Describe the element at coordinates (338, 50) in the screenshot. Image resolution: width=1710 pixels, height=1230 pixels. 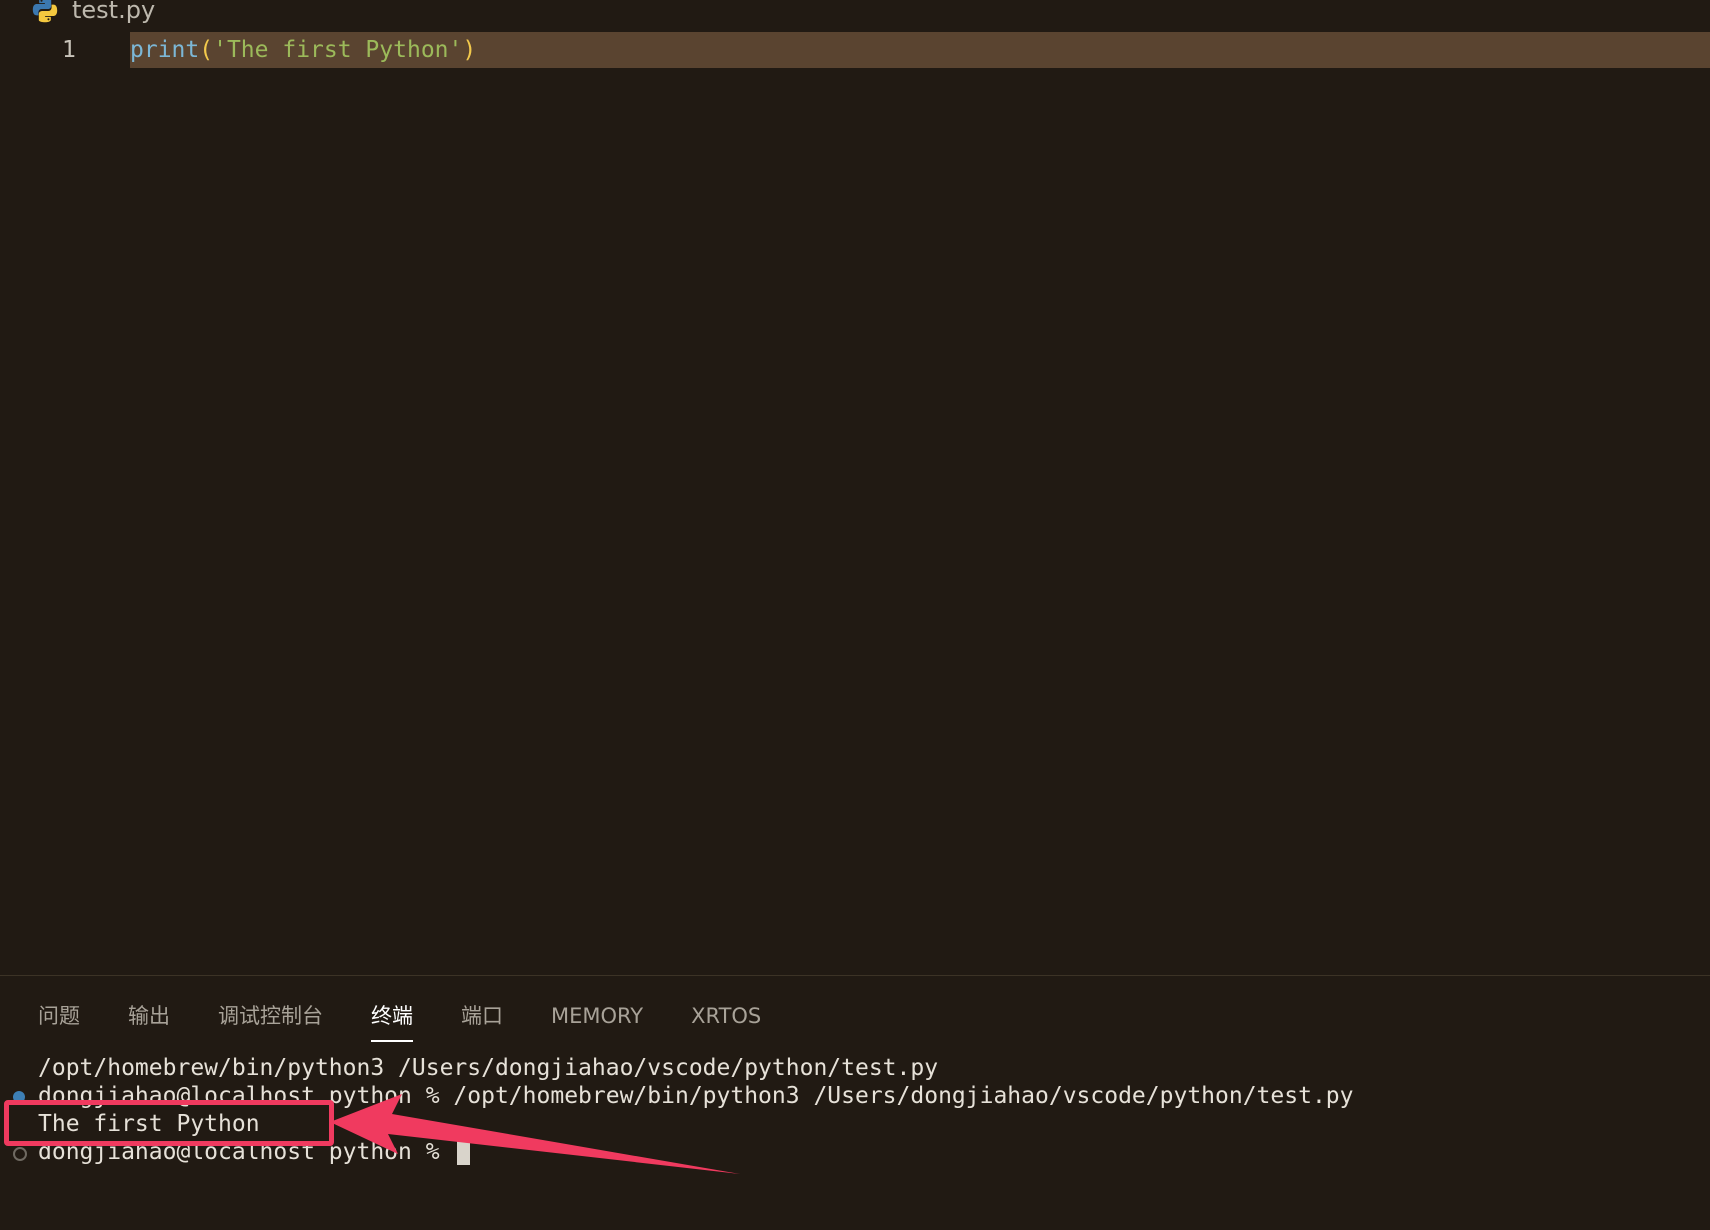
I see `token-string: 'The first Python'` at that location.